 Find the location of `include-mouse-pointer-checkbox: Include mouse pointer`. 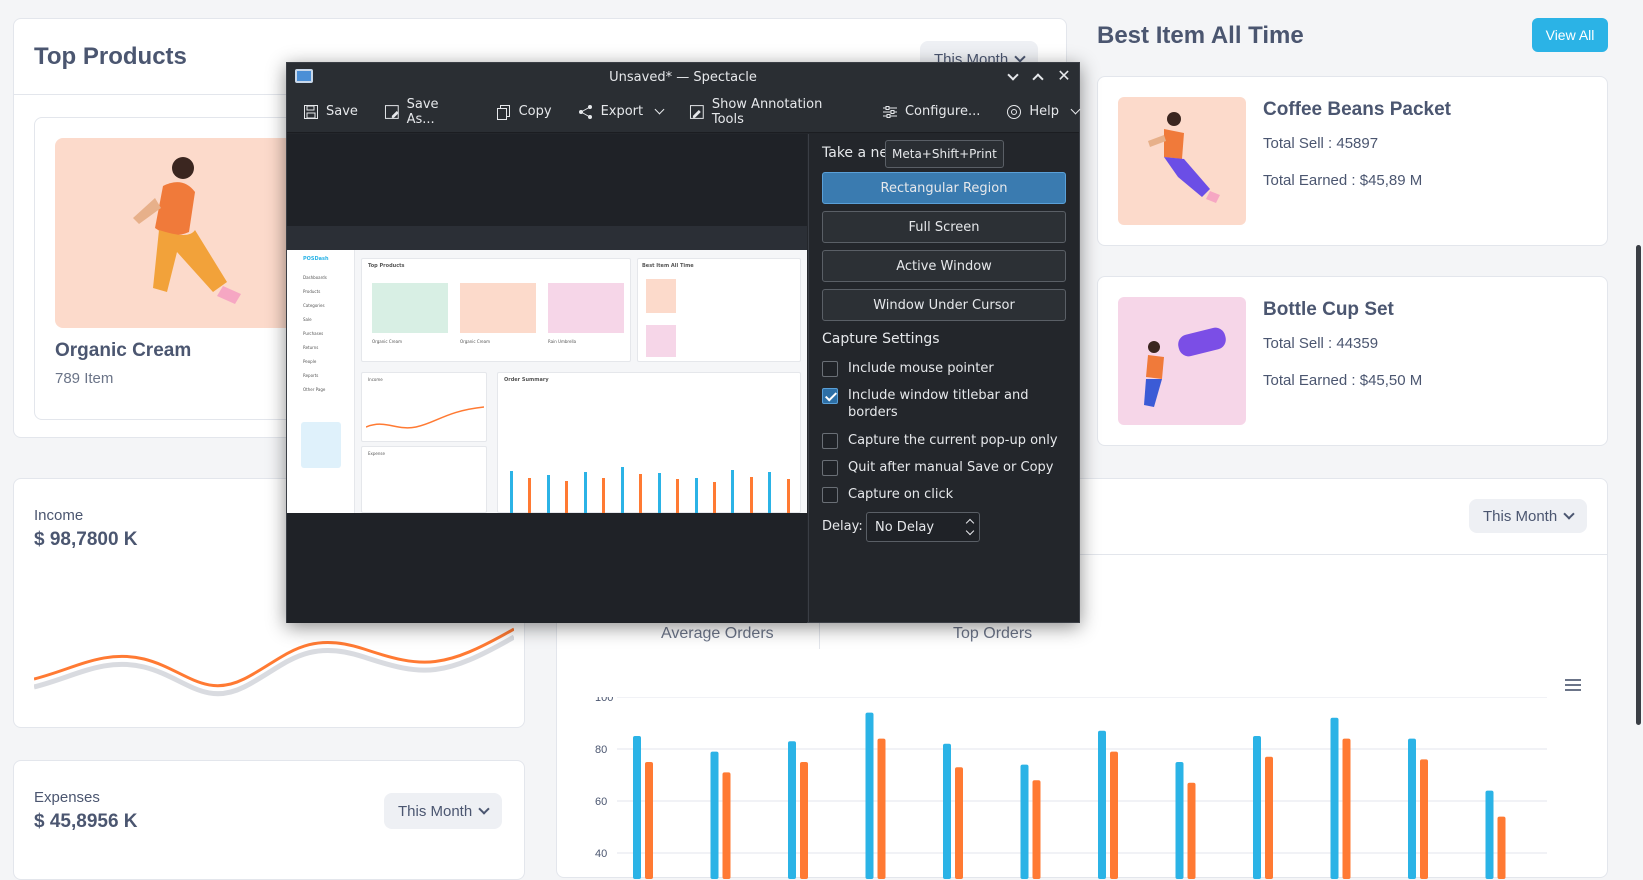

include-mouse-pointer-checkbox: Include mouse pointer is located at coordinates (944, 368).